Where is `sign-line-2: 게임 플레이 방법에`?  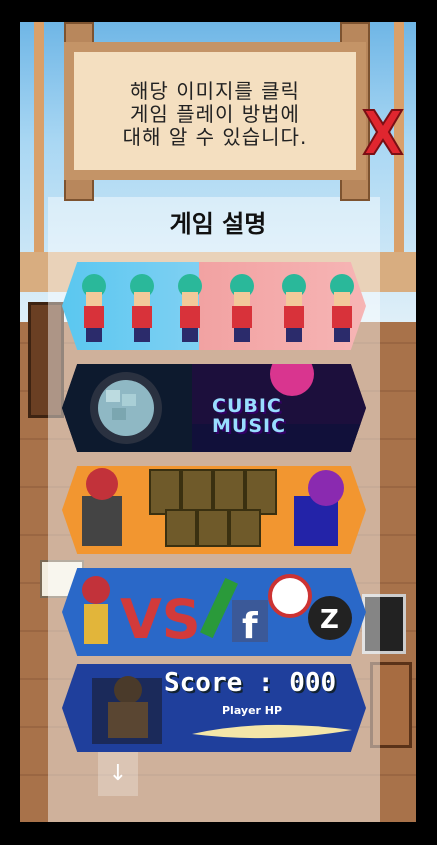 sign-line-2: 게임 플레이 방법에 is located at coordinates (215, 114).